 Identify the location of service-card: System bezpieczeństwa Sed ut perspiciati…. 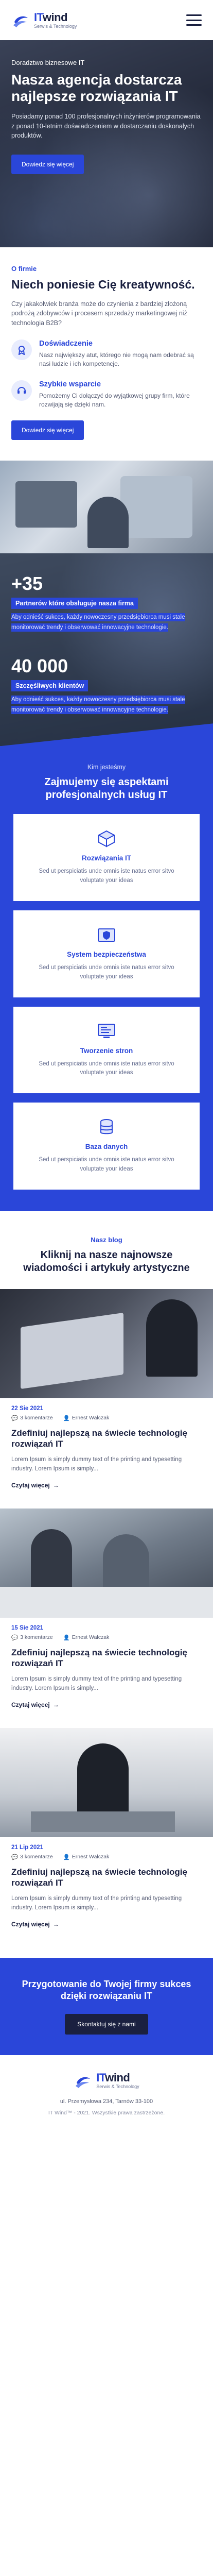
(106, 953).